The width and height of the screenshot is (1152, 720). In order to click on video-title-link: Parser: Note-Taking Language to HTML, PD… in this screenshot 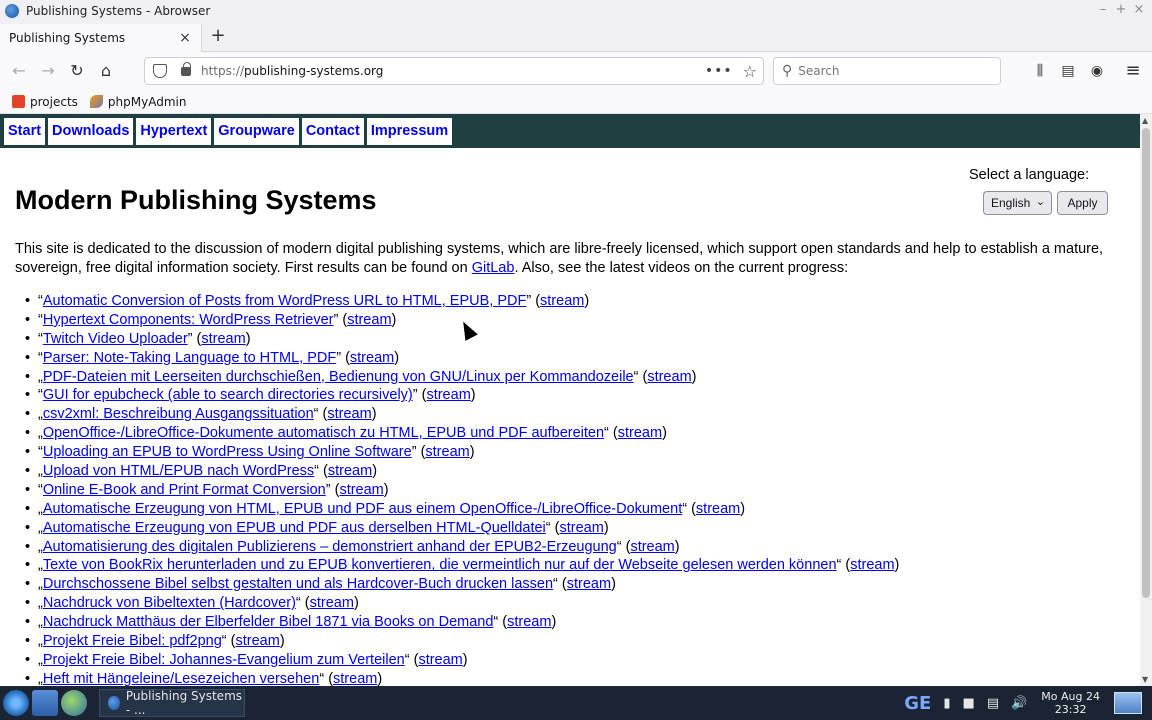, I will do `click(189, 358)`.